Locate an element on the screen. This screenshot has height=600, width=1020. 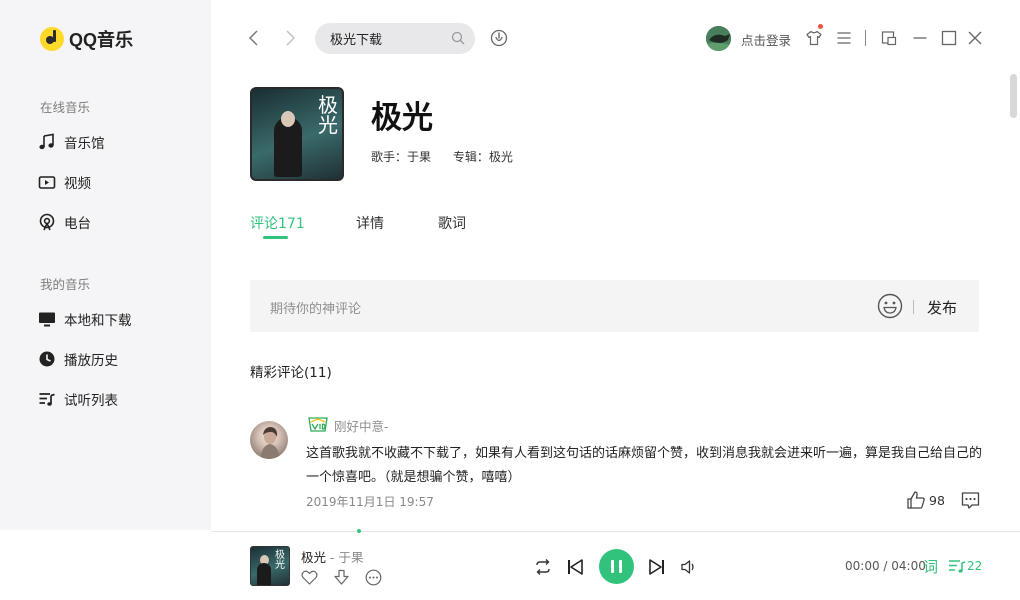
section-title-my-music: 我的音乐 is located at coordinates (65, 284).